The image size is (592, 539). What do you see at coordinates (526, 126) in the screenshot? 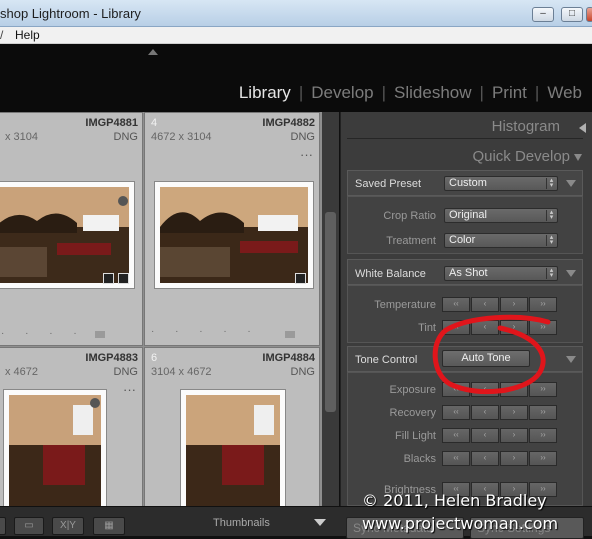
I see `histogram-title: Histogram` at bounding box center [526, 126].